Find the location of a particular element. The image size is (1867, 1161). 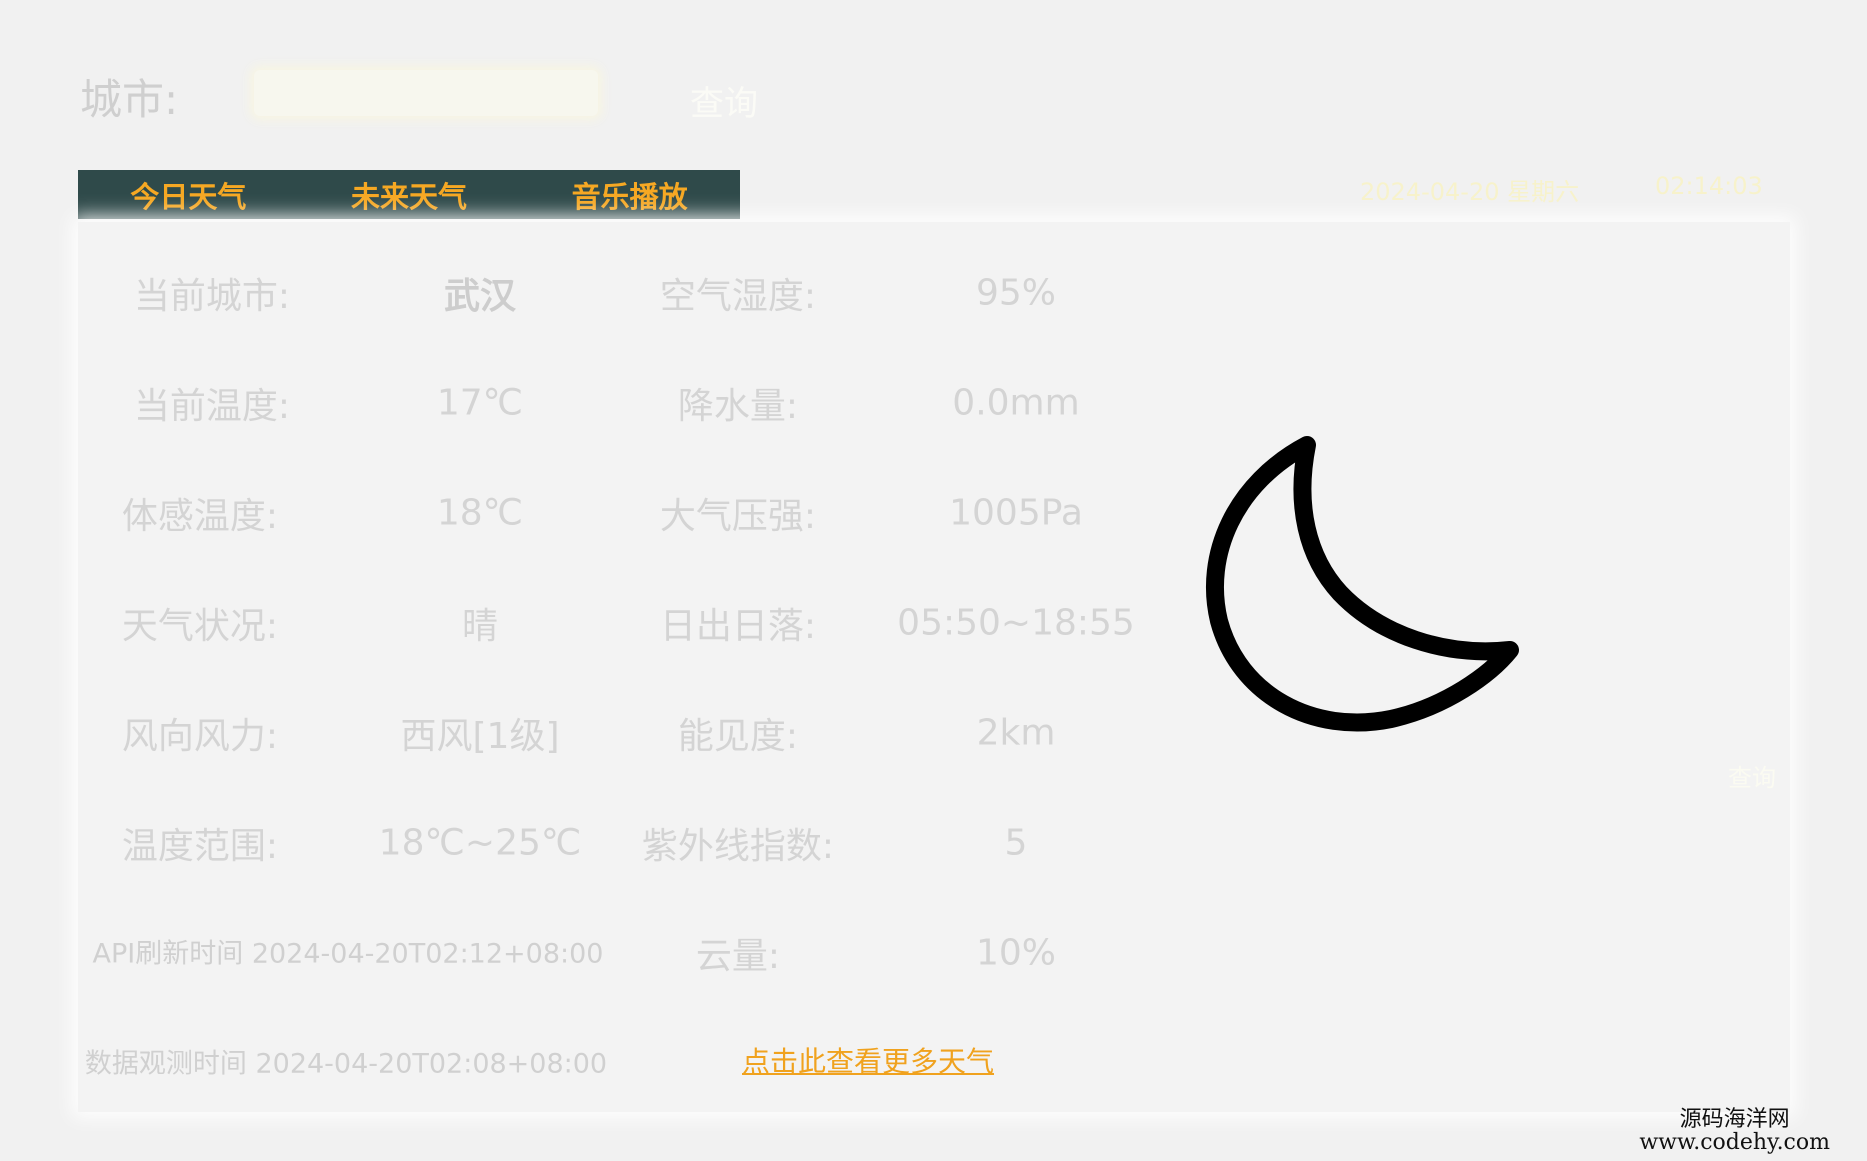

city-label: 城市: is located at coordinates (129, 99).